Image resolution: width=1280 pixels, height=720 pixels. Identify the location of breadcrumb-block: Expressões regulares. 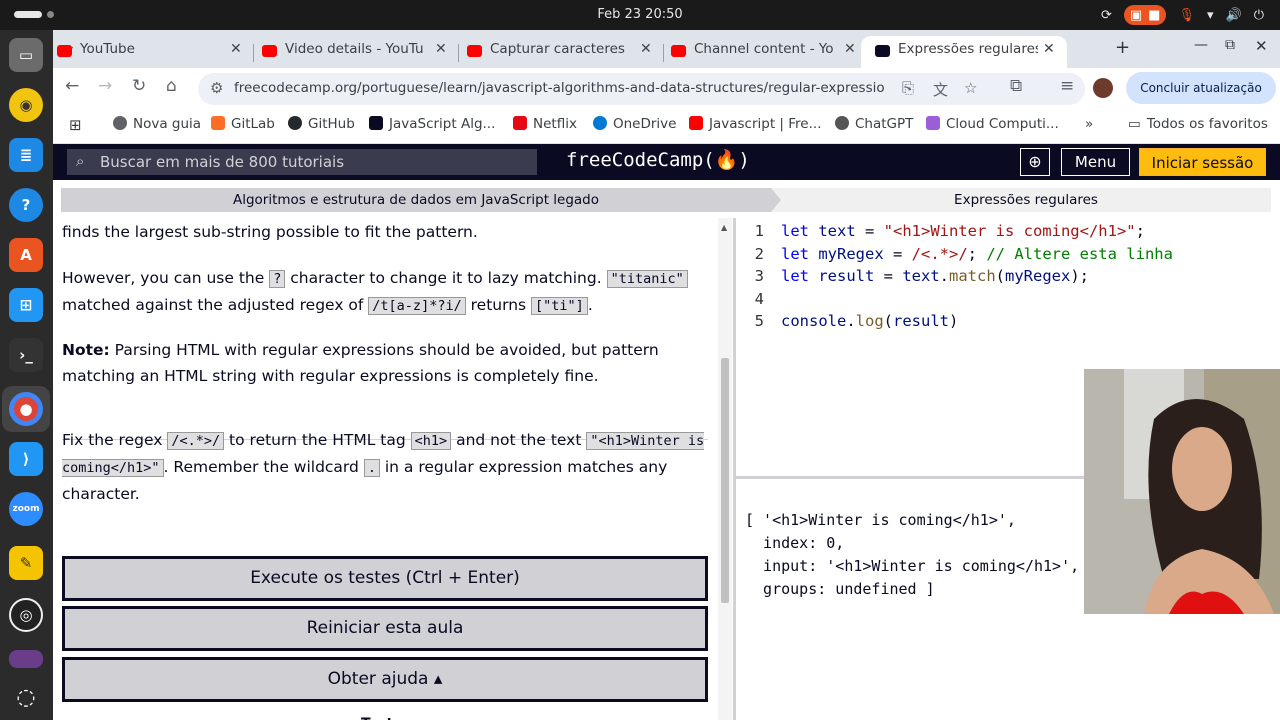
(1026, 200).